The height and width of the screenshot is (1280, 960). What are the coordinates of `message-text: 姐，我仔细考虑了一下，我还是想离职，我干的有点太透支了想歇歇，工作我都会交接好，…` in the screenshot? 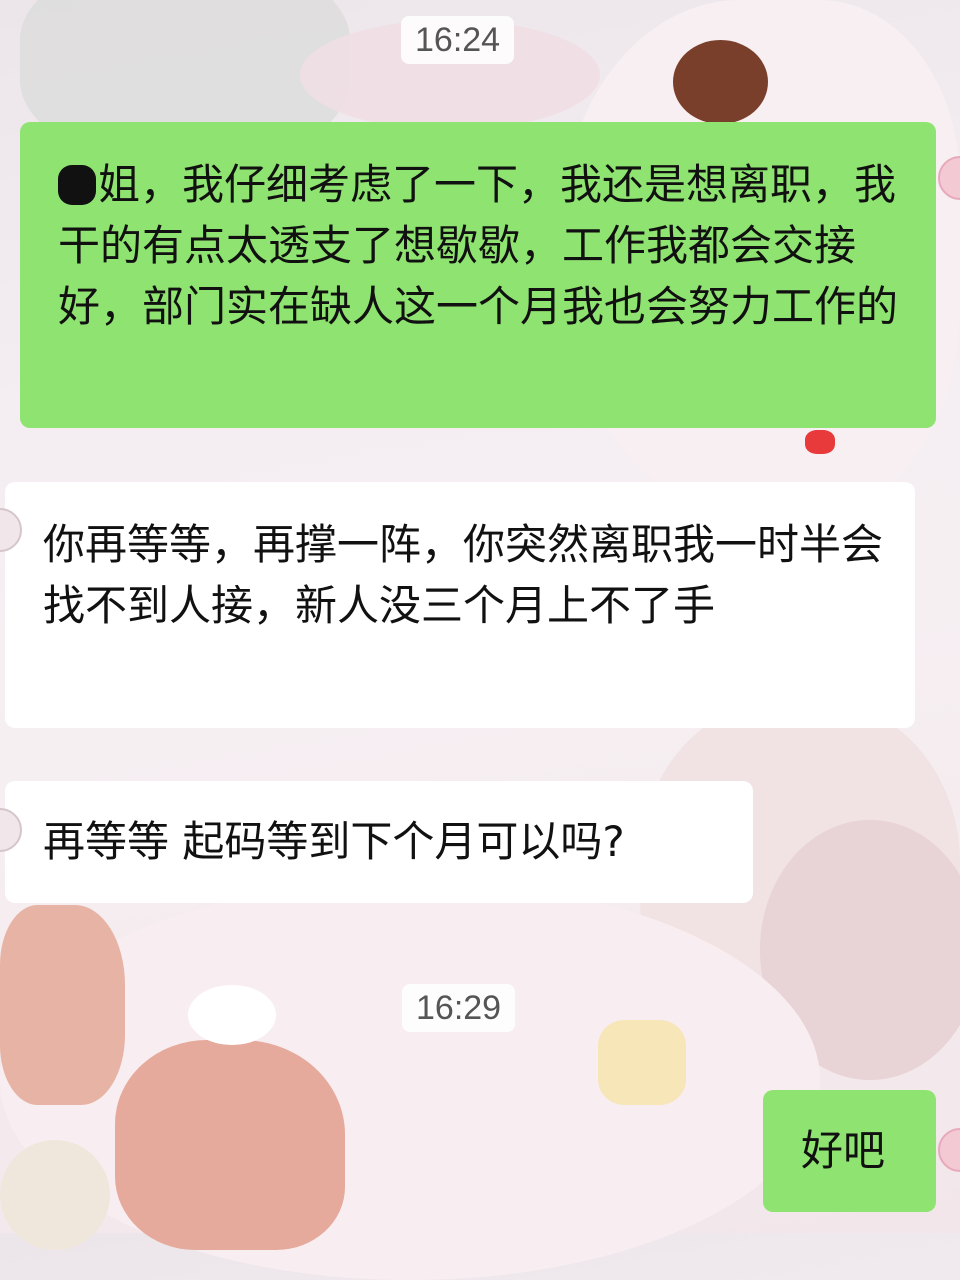 It's located at (478, 245).